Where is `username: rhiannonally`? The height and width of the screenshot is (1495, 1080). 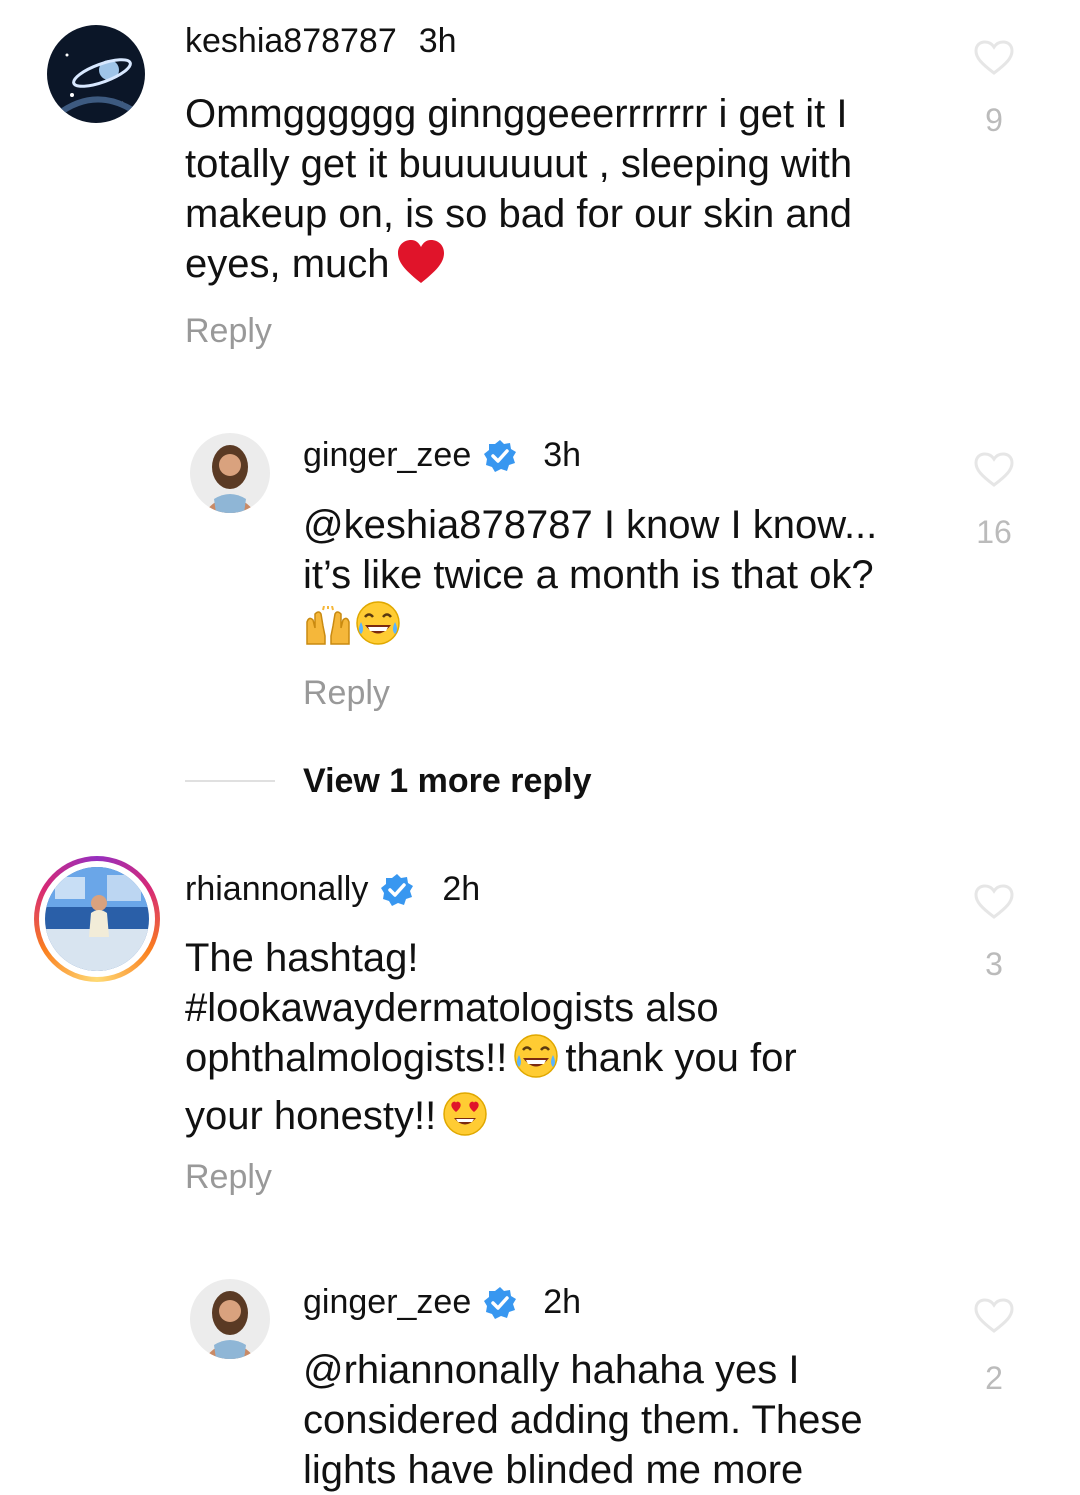
username: rhiannonally is located at coordinates (276, 889).